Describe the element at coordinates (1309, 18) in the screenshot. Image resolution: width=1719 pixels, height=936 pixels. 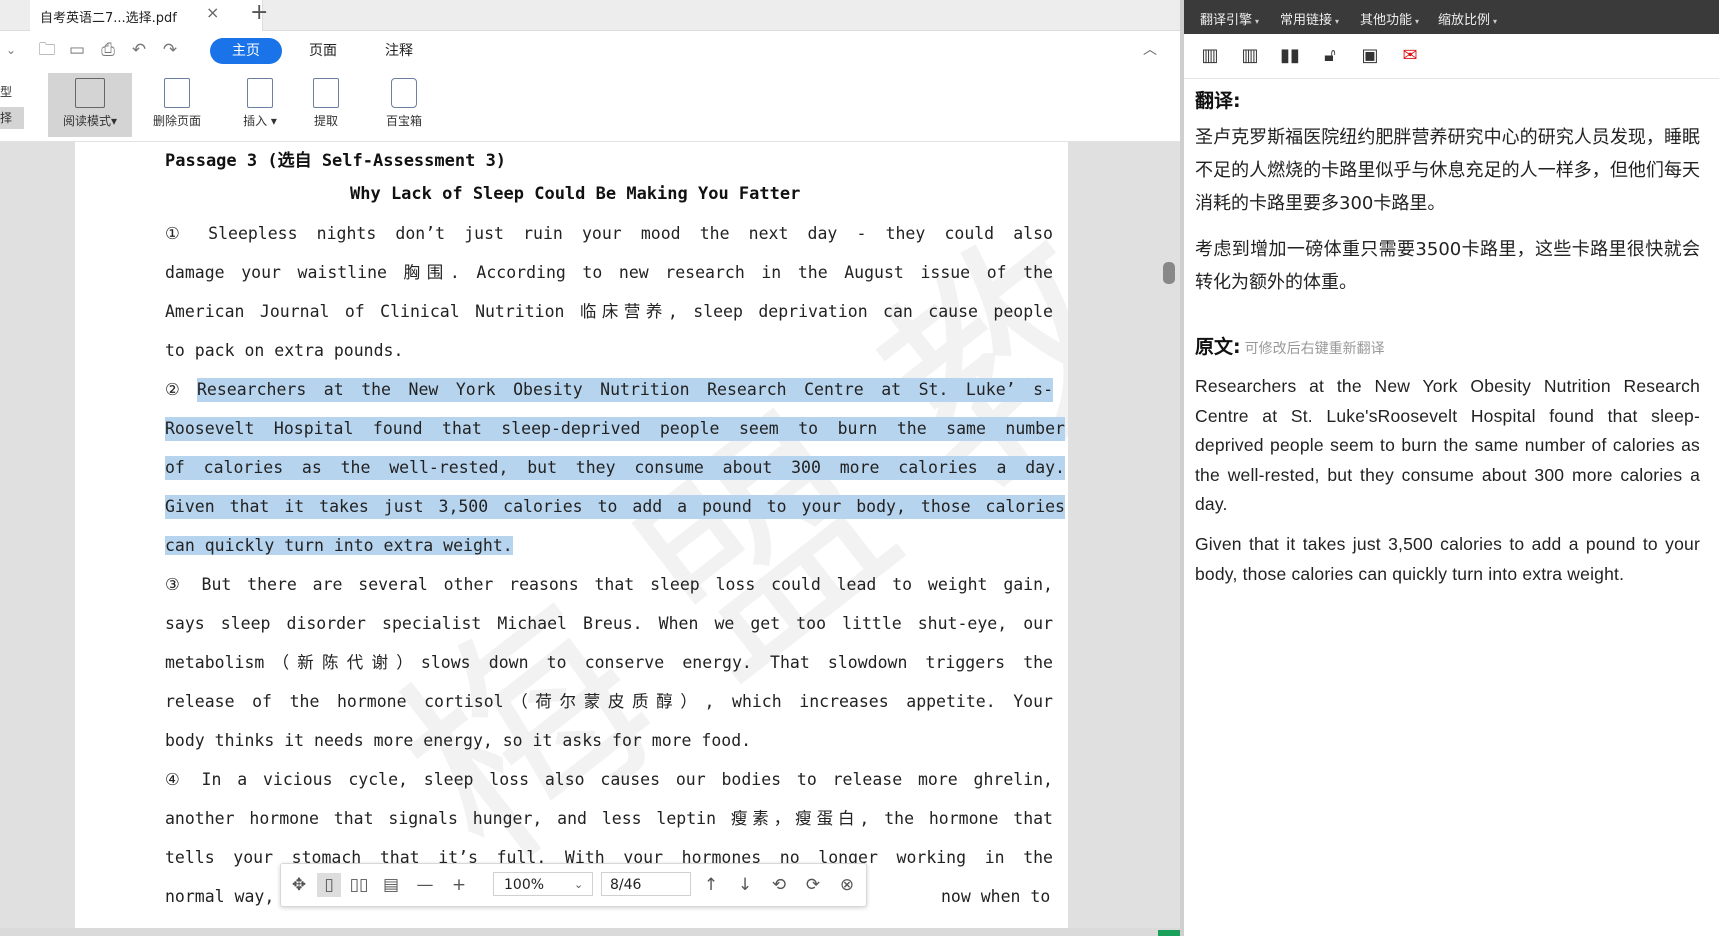
I see `menu-common-links: 常用链接` at that location.